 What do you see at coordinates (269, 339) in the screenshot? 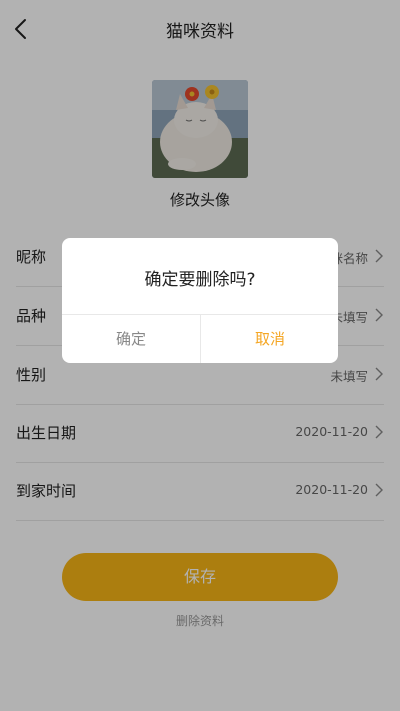
I see `dialog-cancel-button: 取消` at bounding box center [269, 339].